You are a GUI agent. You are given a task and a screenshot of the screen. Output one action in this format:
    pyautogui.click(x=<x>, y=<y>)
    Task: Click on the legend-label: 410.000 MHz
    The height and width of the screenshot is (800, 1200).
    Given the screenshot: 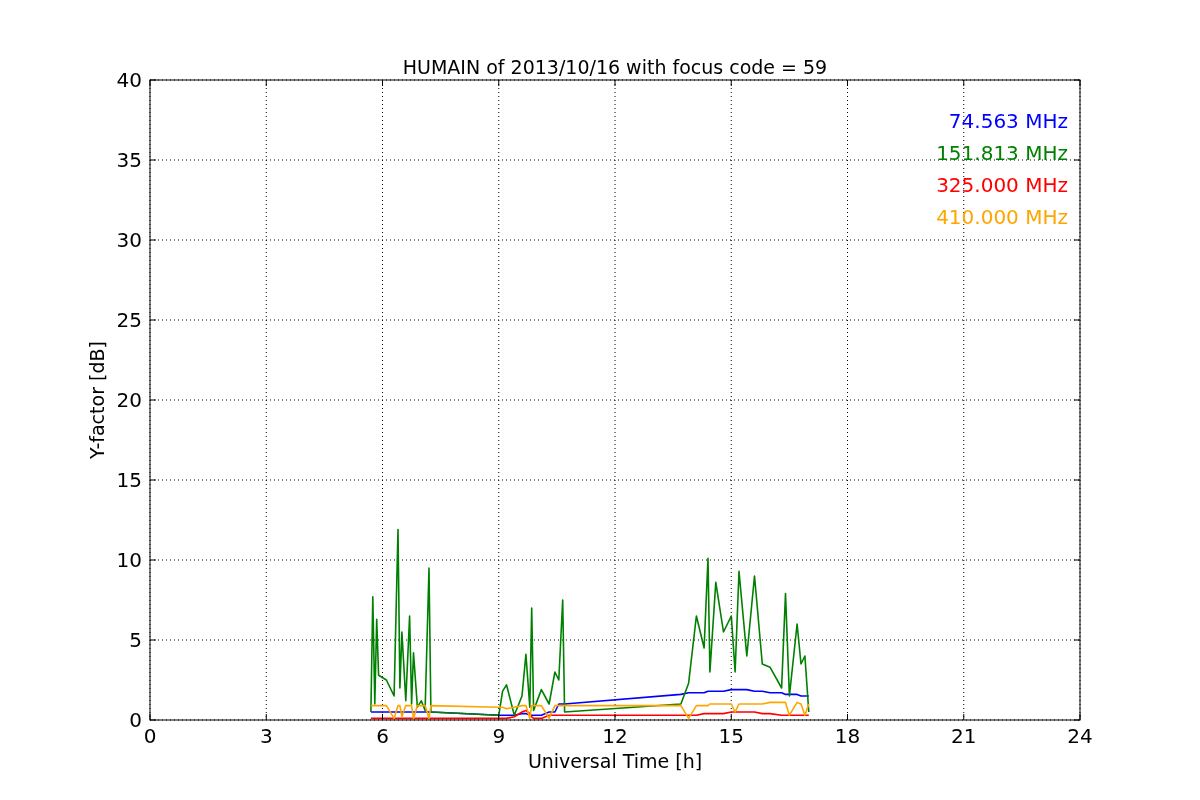 What is the action you would take?
    pyautogui.click(x=1002, y=217)
    